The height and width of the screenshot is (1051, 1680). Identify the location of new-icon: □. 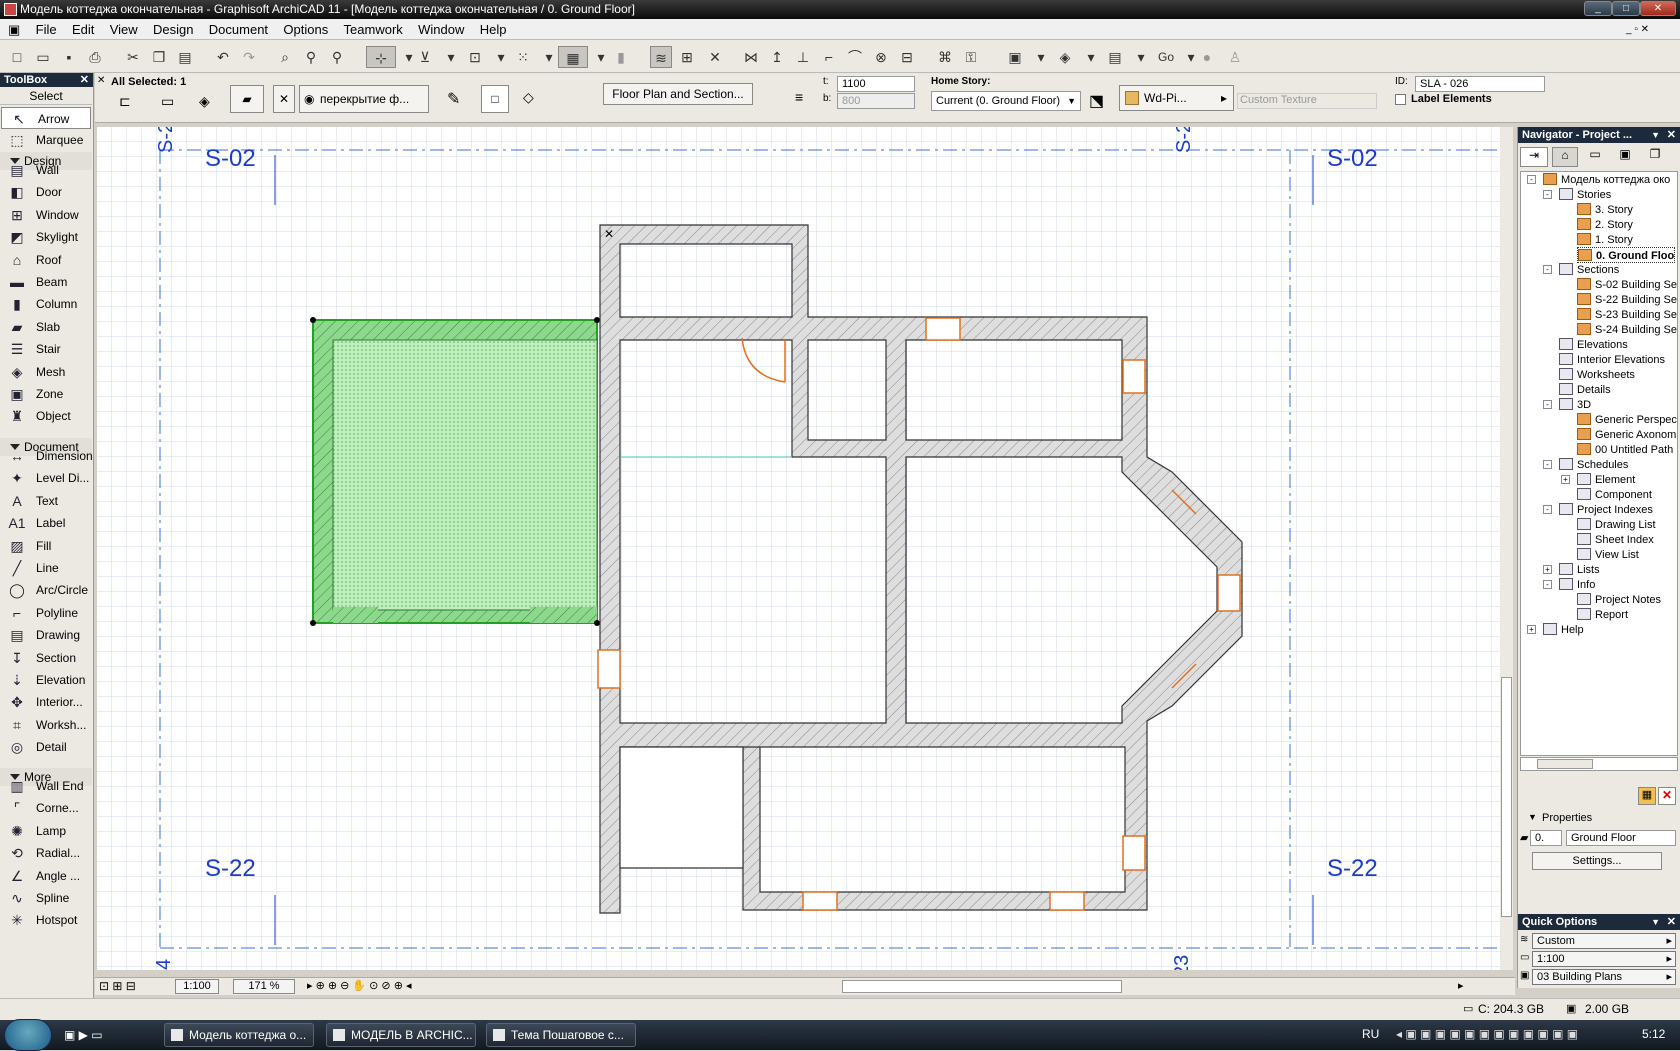
(17, 57).